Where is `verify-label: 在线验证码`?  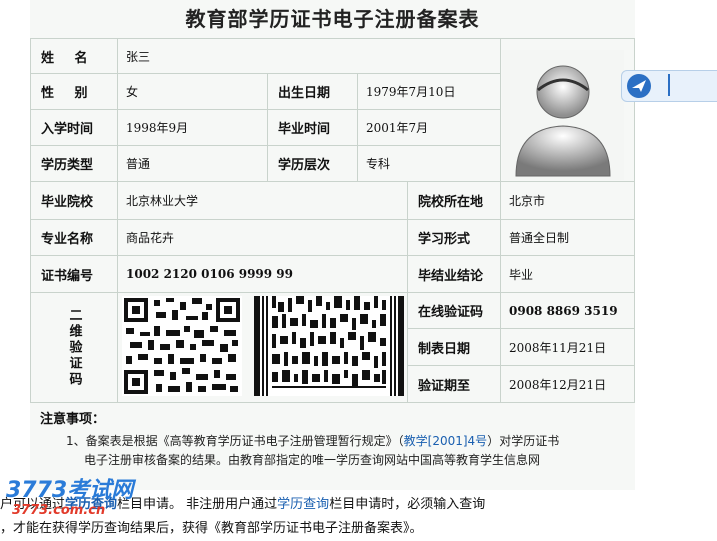
verify-label: 在线验证码 is located at coordinates (454, 311).